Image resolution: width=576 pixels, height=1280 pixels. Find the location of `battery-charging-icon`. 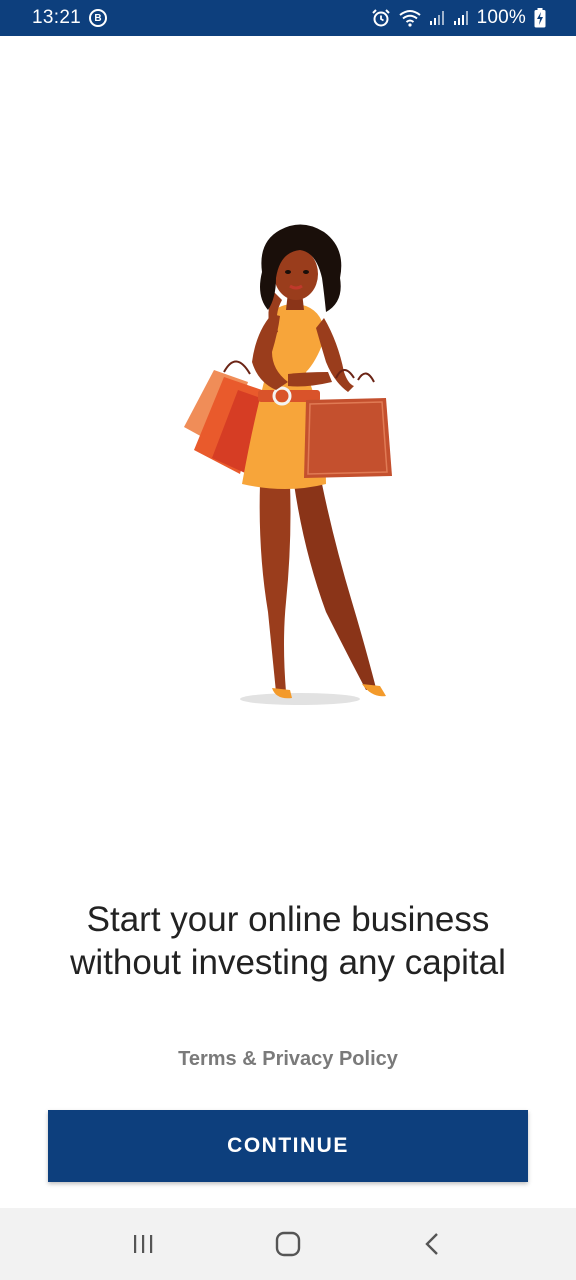

battery-charging-icon is located at coordinates (540, 18).